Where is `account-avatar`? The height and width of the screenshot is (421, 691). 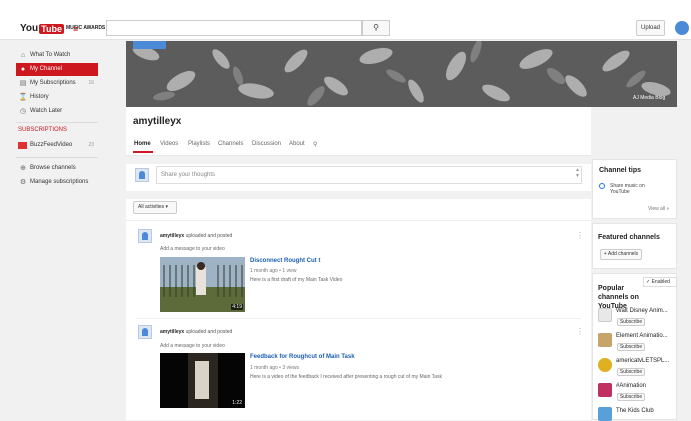
account-avatar is located at coordinates (682, 28).